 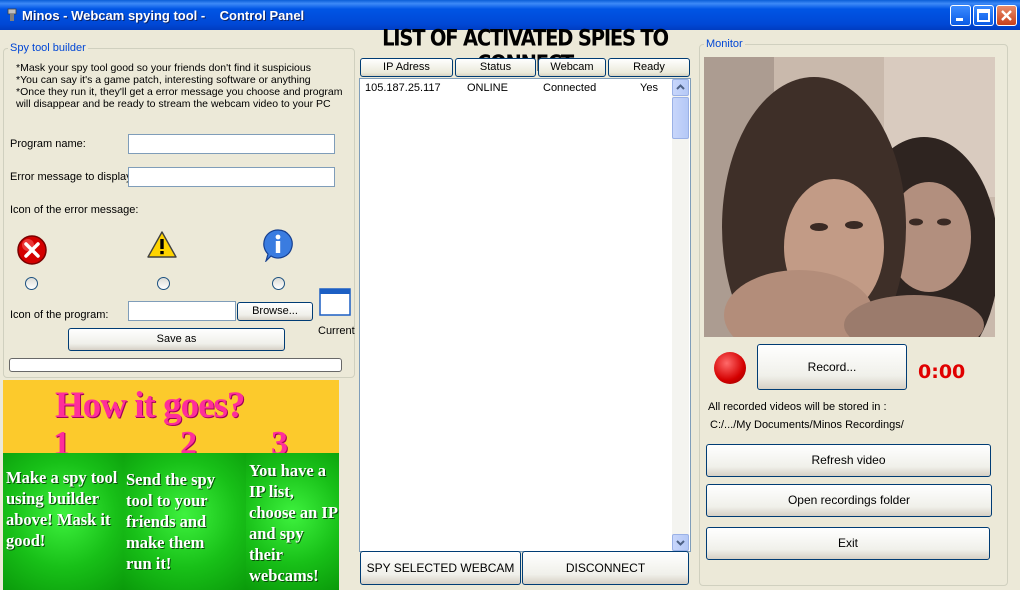 I want to click on warning-icon, so click(x=162, y=244).